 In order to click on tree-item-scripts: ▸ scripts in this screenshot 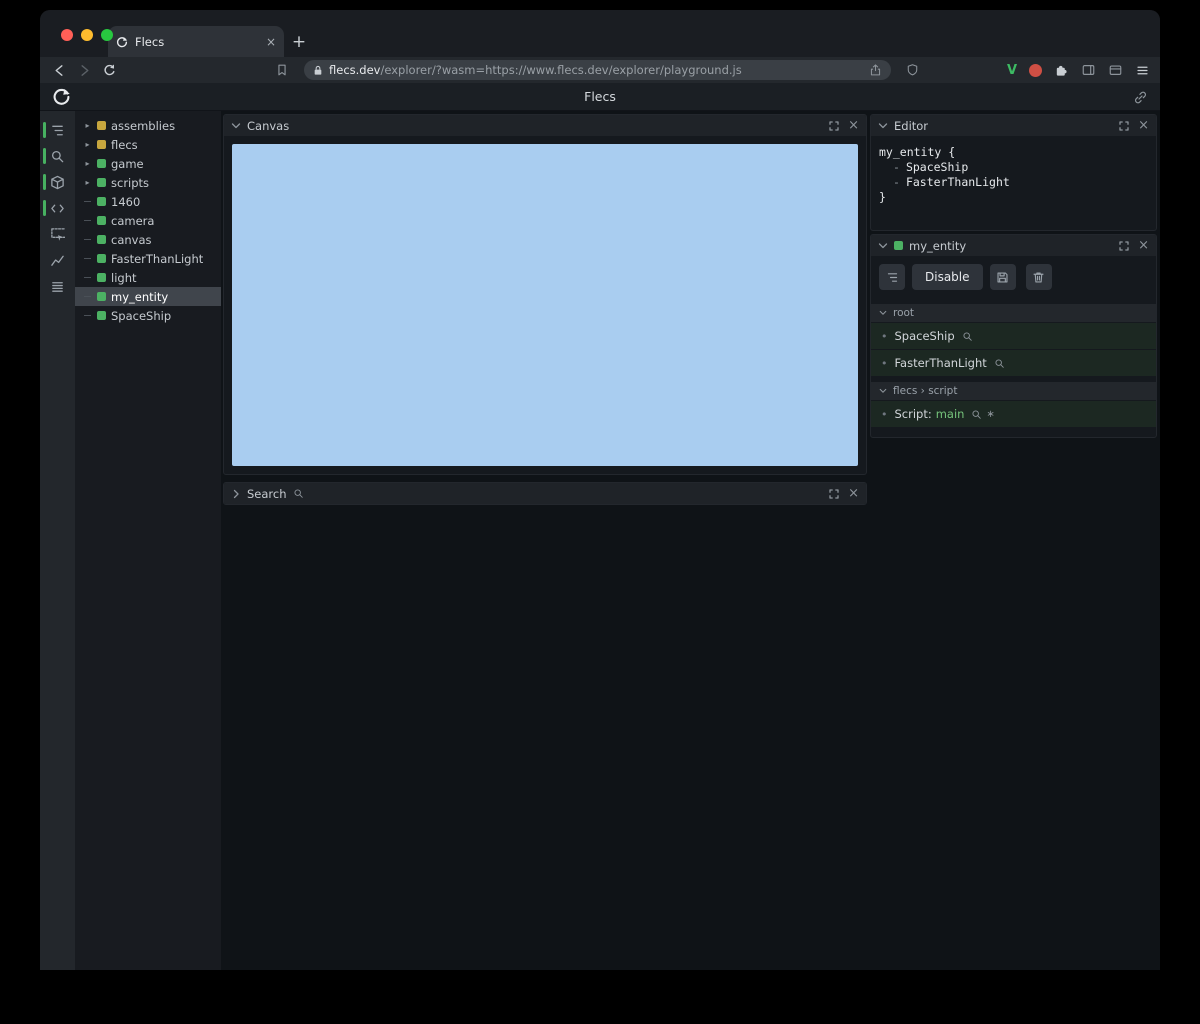, I will do `click(148, 182)`.